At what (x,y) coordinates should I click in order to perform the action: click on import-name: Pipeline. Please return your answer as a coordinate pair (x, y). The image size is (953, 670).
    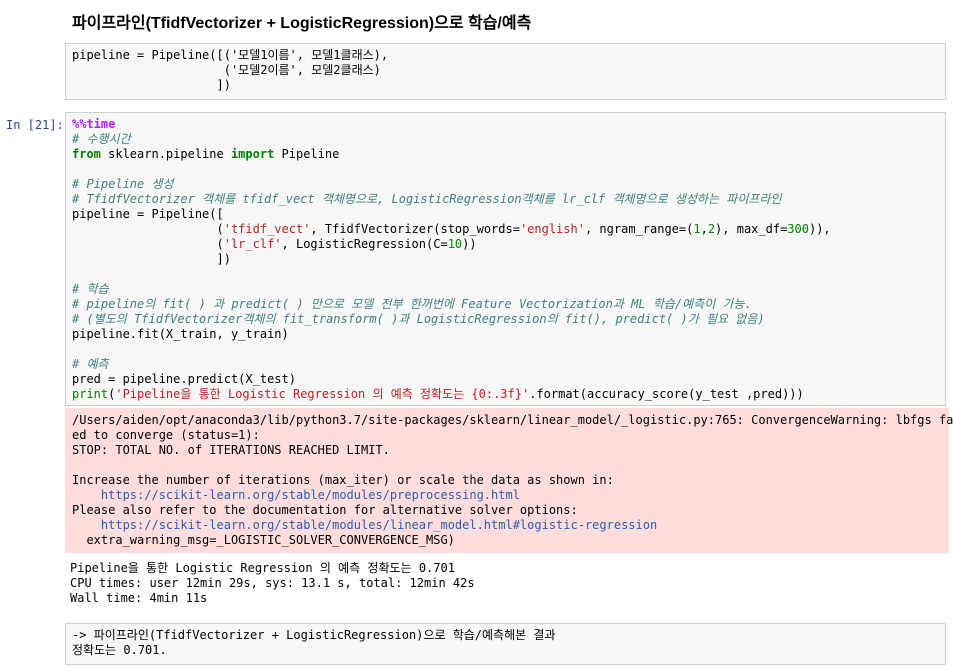
    Looking at the image, I should click on (307, 154).